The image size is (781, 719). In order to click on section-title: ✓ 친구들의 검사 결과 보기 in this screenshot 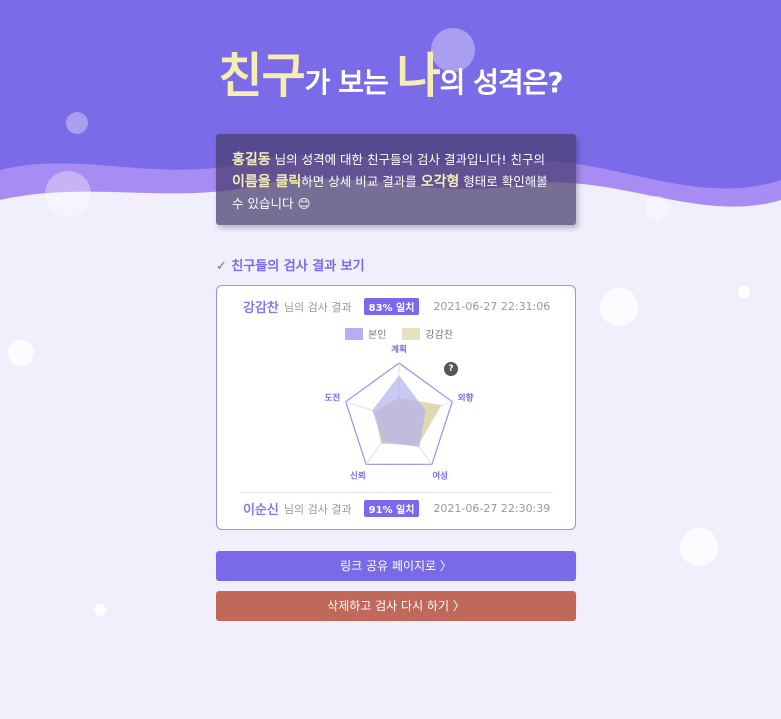, I will do `click(290, 266)`.